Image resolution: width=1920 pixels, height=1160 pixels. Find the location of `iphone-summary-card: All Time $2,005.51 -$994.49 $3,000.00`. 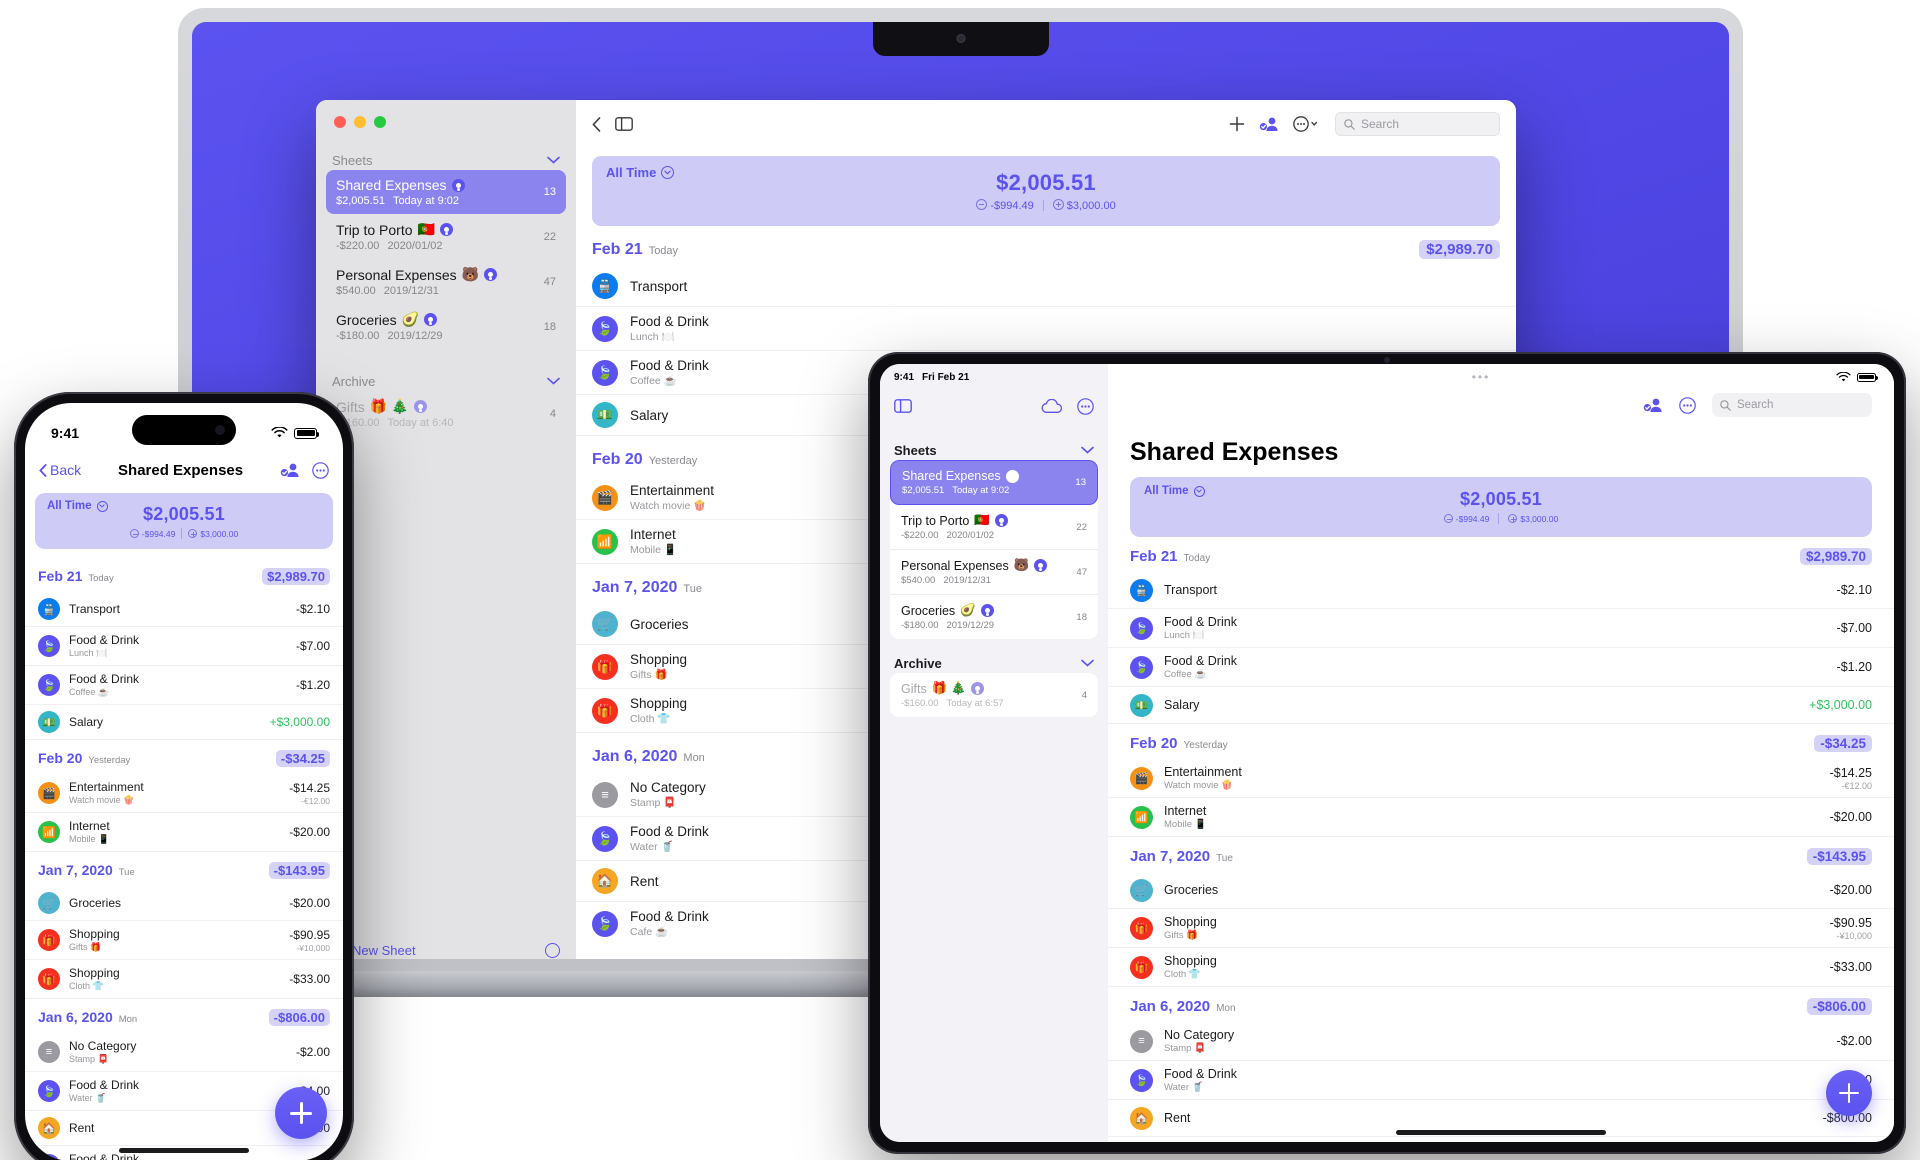

iphone-summary-card: All Time $2,005.51 -$994.49 $3,000.00 is located at coordinates (184, 521).